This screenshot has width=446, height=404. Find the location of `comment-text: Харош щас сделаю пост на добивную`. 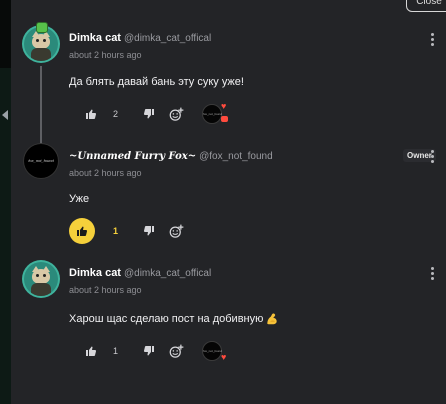

comment-text: Харош щас сделаю пост на добивную is located at coordinates (174, 319).